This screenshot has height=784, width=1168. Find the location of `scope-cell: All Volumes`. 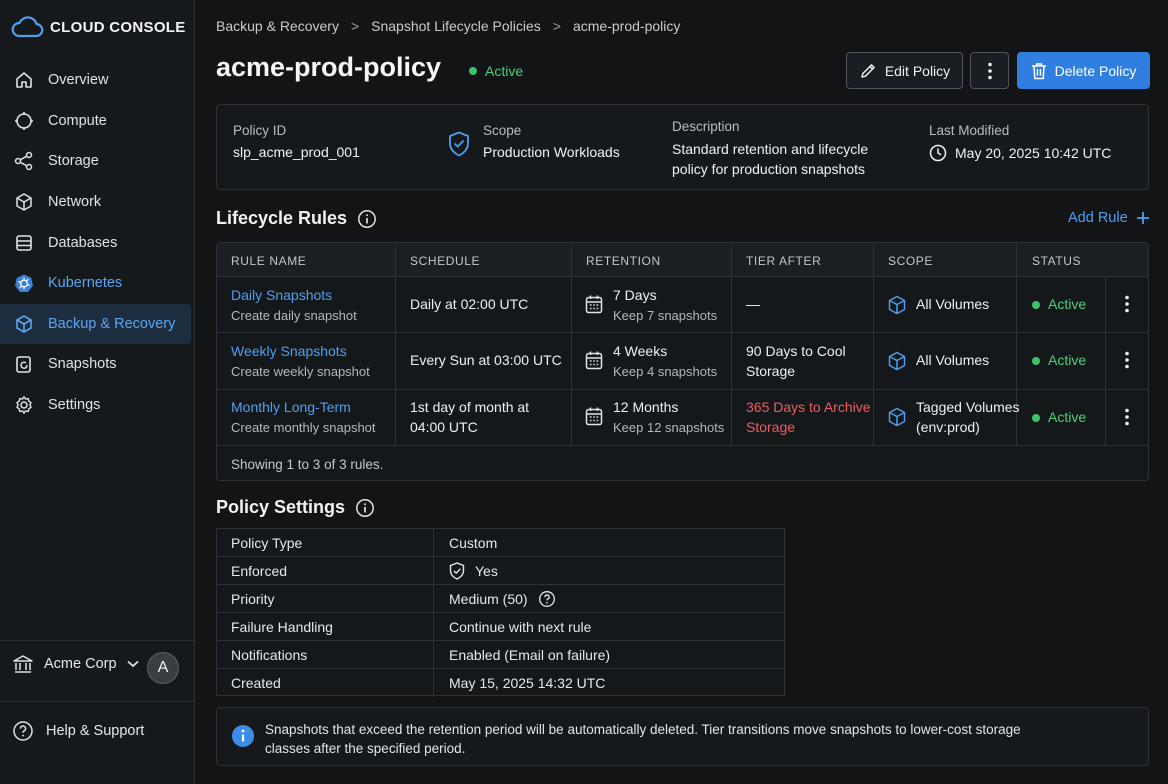

scope-cell: All Volumes is located at coordinates (953, 304).